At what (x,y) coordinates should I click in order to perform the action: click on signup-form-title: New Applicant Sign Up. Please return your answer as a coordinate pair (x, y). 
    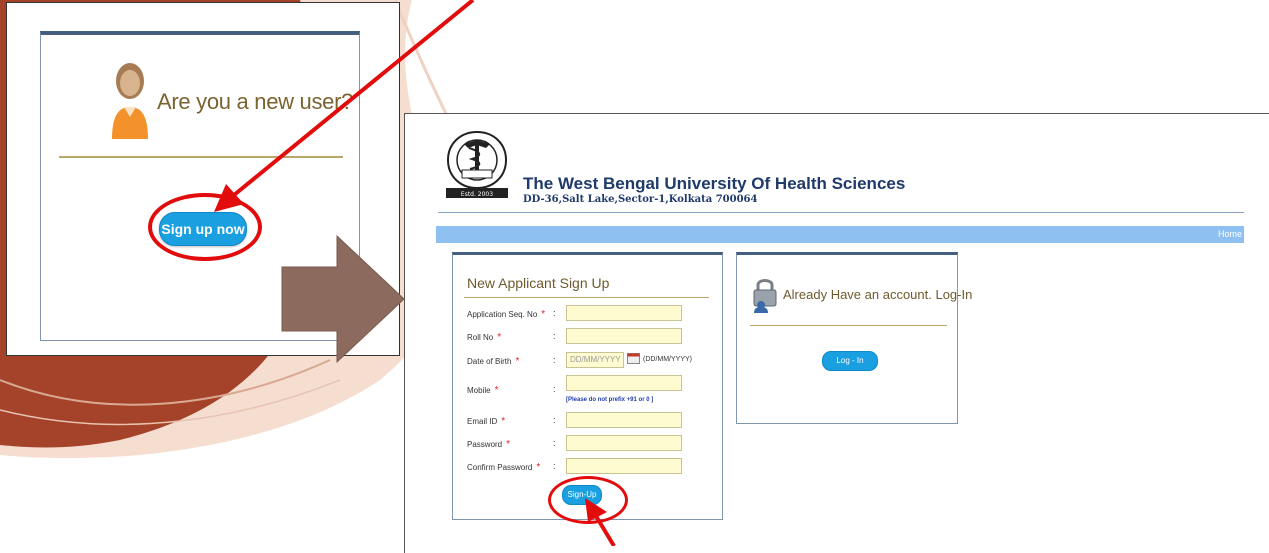
    Looking at the image, I should click on (538, 283).